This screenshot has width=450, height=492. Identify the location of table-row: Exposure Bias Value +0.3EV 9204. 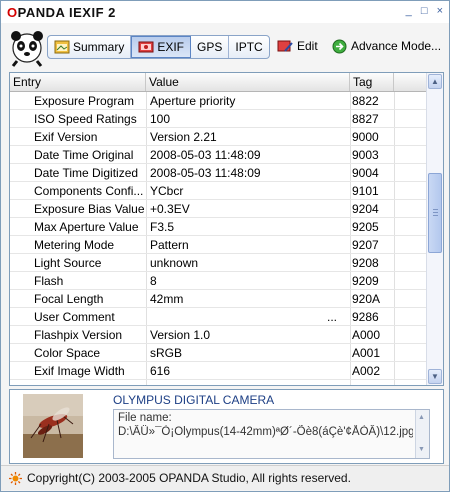
(218, 209).